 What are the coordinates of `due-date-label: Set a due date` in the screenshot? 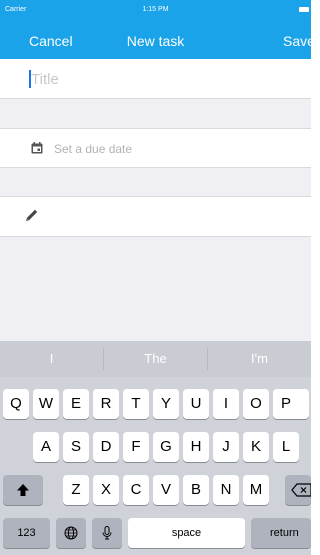 It's located at (93, 149).